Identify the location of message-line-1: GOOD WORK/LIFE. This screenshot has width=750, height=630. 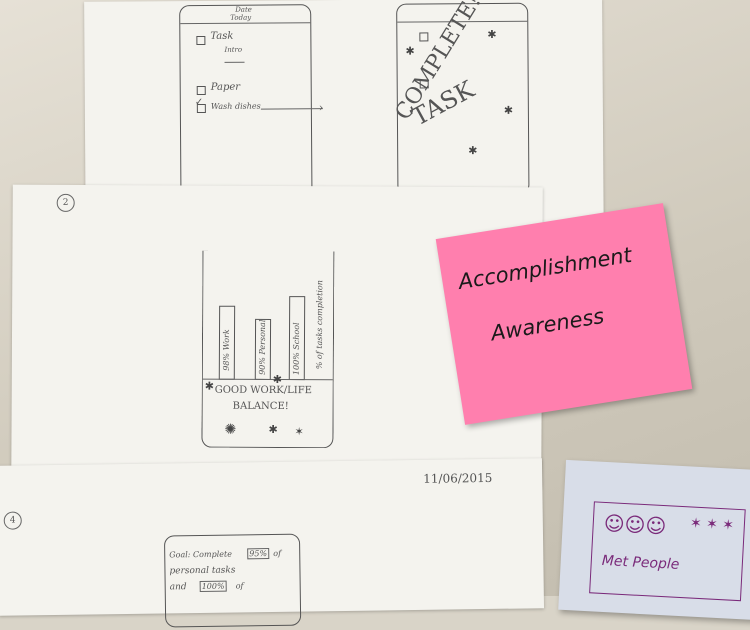
(263, 390).